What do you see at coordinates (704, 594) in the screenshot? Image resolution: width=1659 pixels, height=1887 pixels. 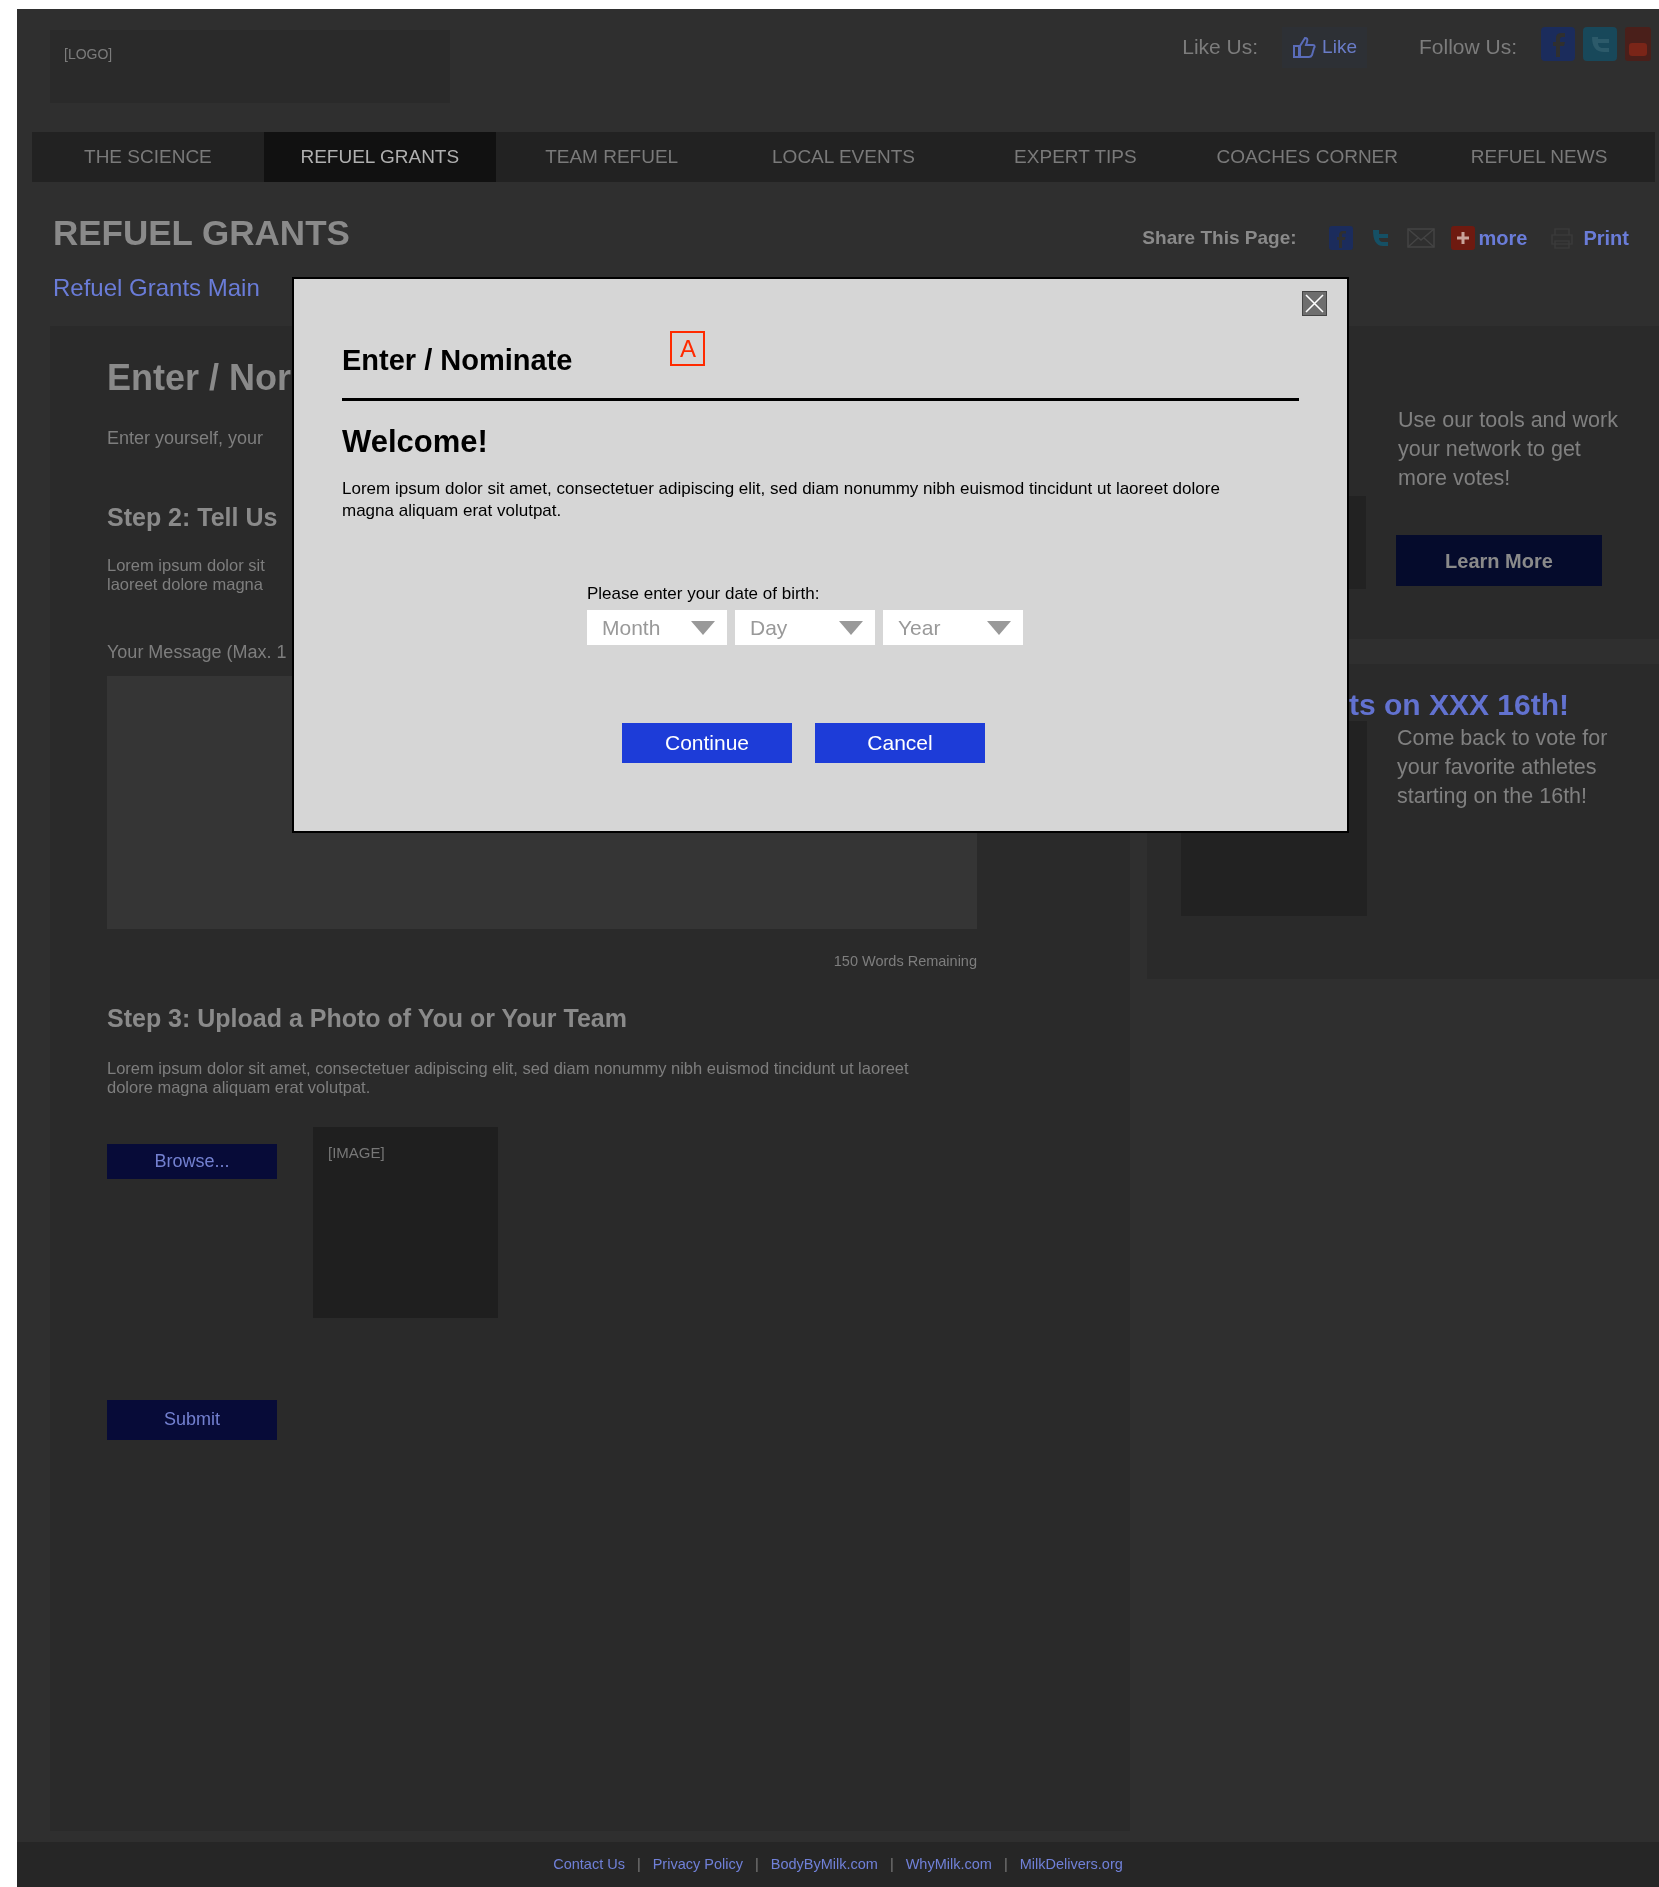 I see `dob-label: Please enter your date of birth:` at bounding box center [704, 594].